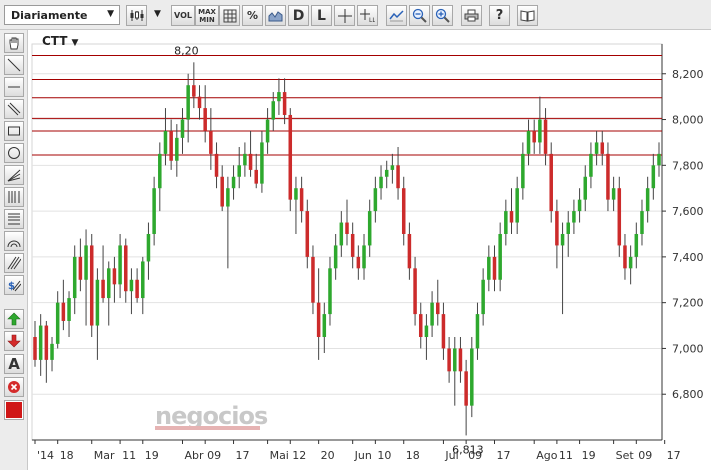 Image resolution: width=711 pixels, height=470 pixels. Describe the element at coordinates (60, 41) in the screenshot. I see `ticker-selector: CTT ▼` at that location.